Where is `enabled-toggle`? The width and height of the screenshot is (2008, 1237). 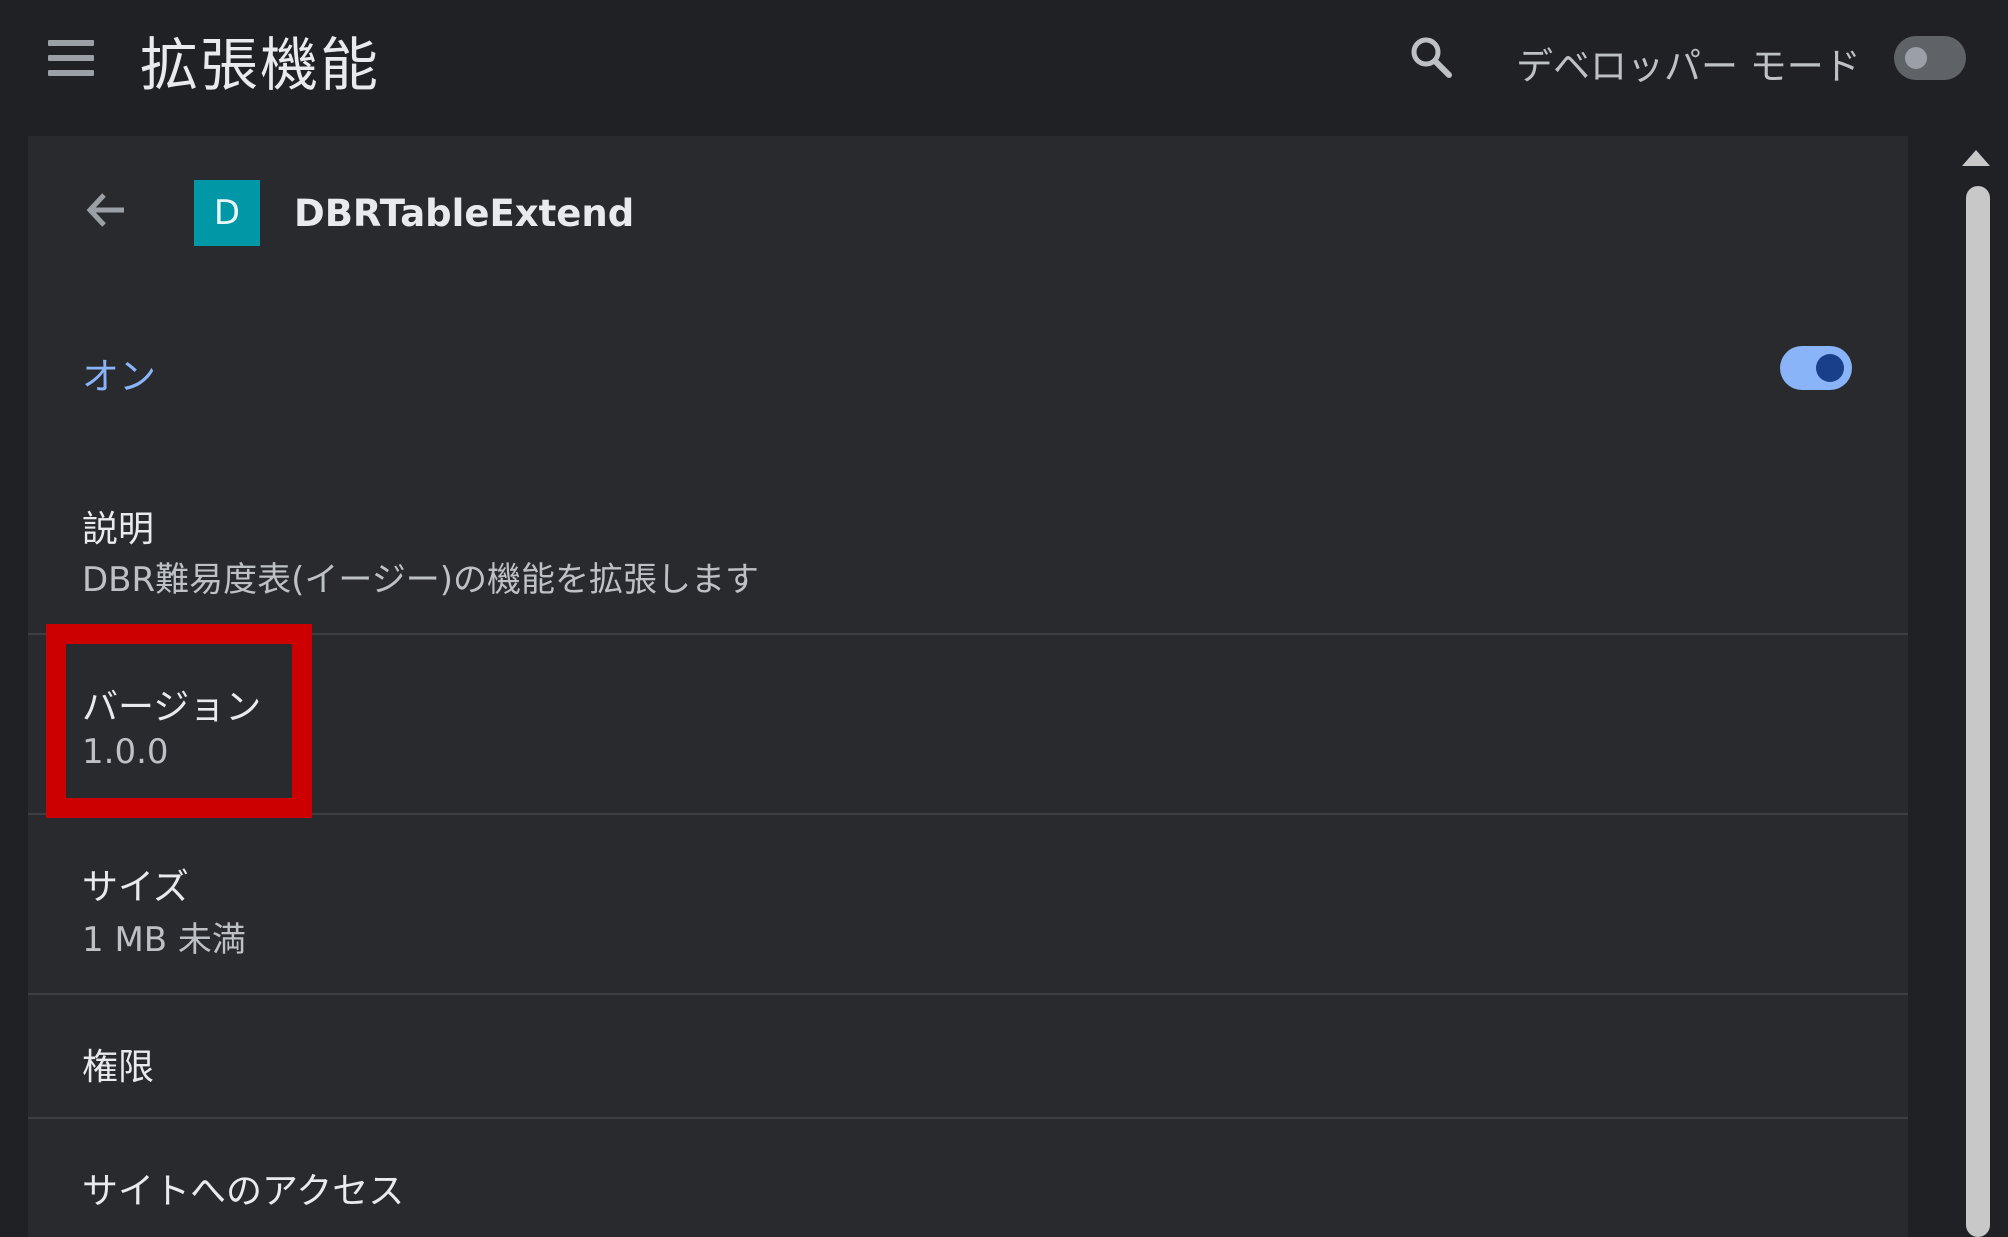
enabled-toggle is located at coordinates (1816, 368).